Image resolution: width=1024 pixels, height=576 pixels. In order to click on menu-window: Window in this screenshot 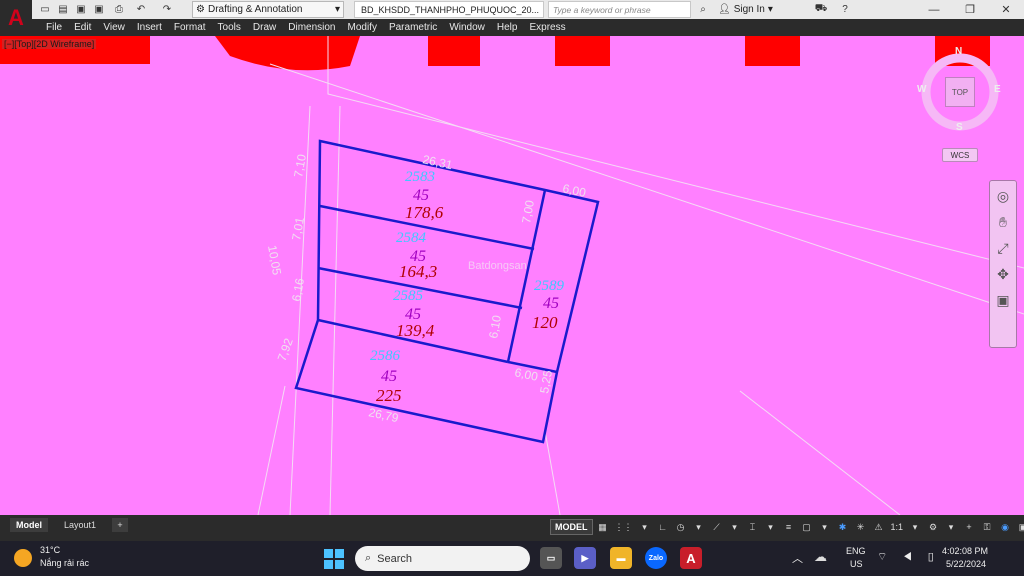, I will do `click(467, 27)`.